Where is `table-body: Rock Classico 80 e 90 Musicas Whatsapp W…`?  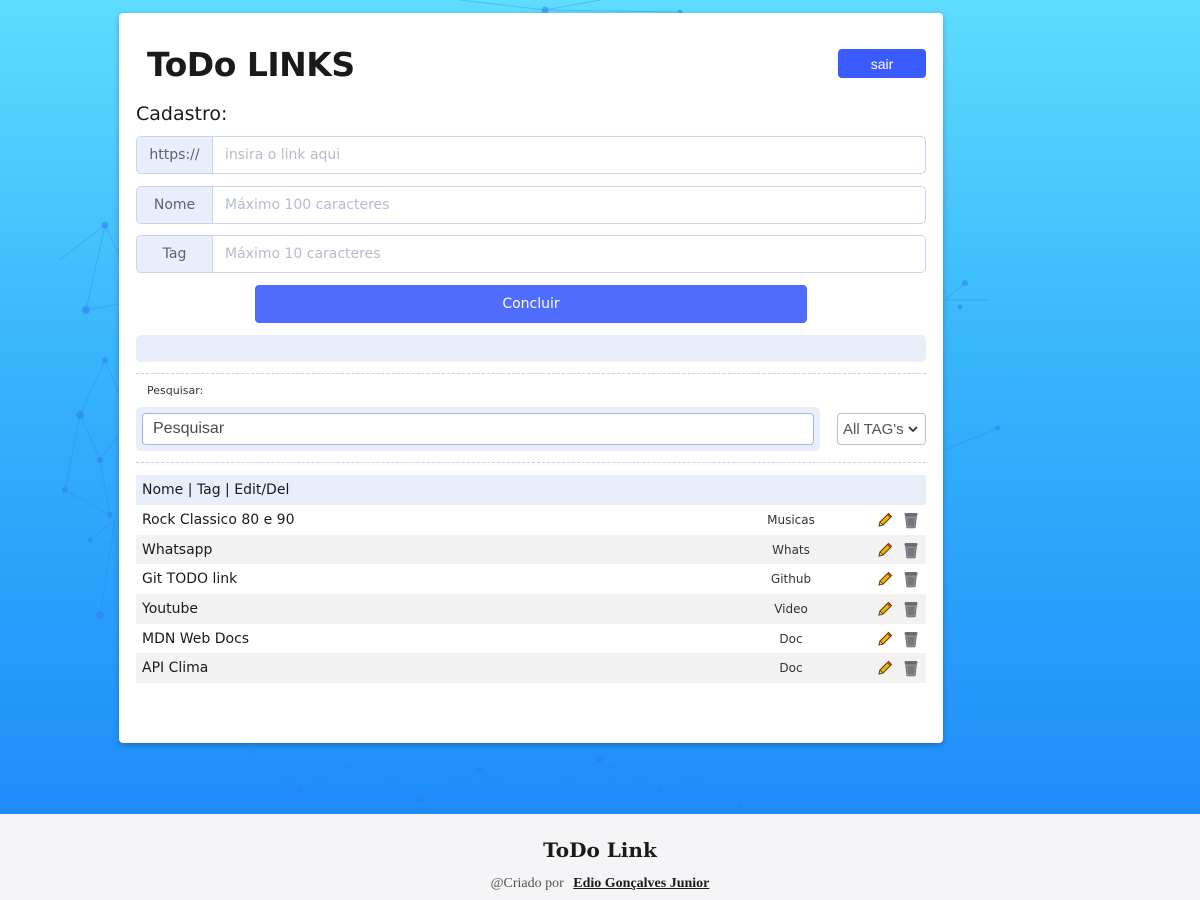
table-body: Rock Classico 80 e 90 Musicas Whatsapp W… is located at coordinates (531, 594).